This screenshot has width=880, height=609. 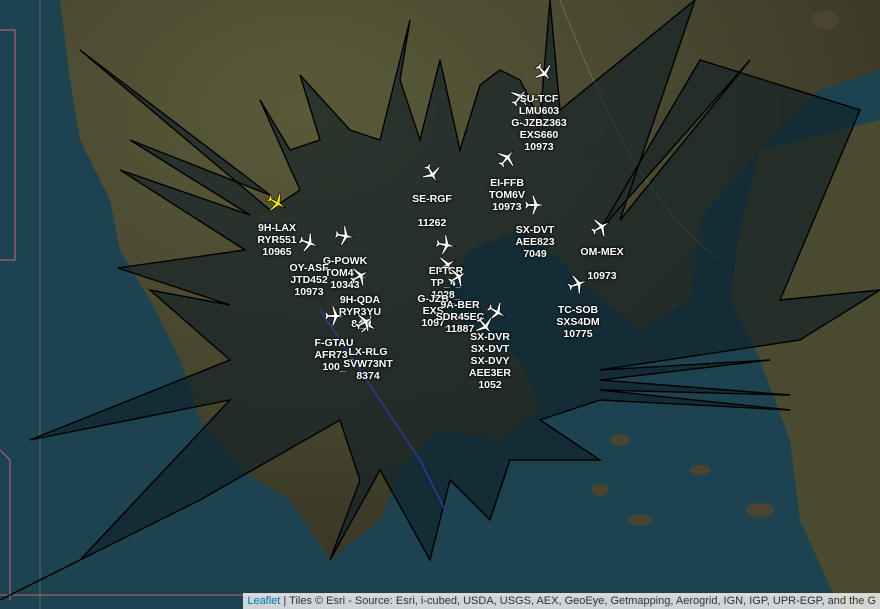 What do you see at coordinates (277, 228) in the screenshot?
I see `aircraft-label-line: 9H-LAX` at bounding box center [277, 228].